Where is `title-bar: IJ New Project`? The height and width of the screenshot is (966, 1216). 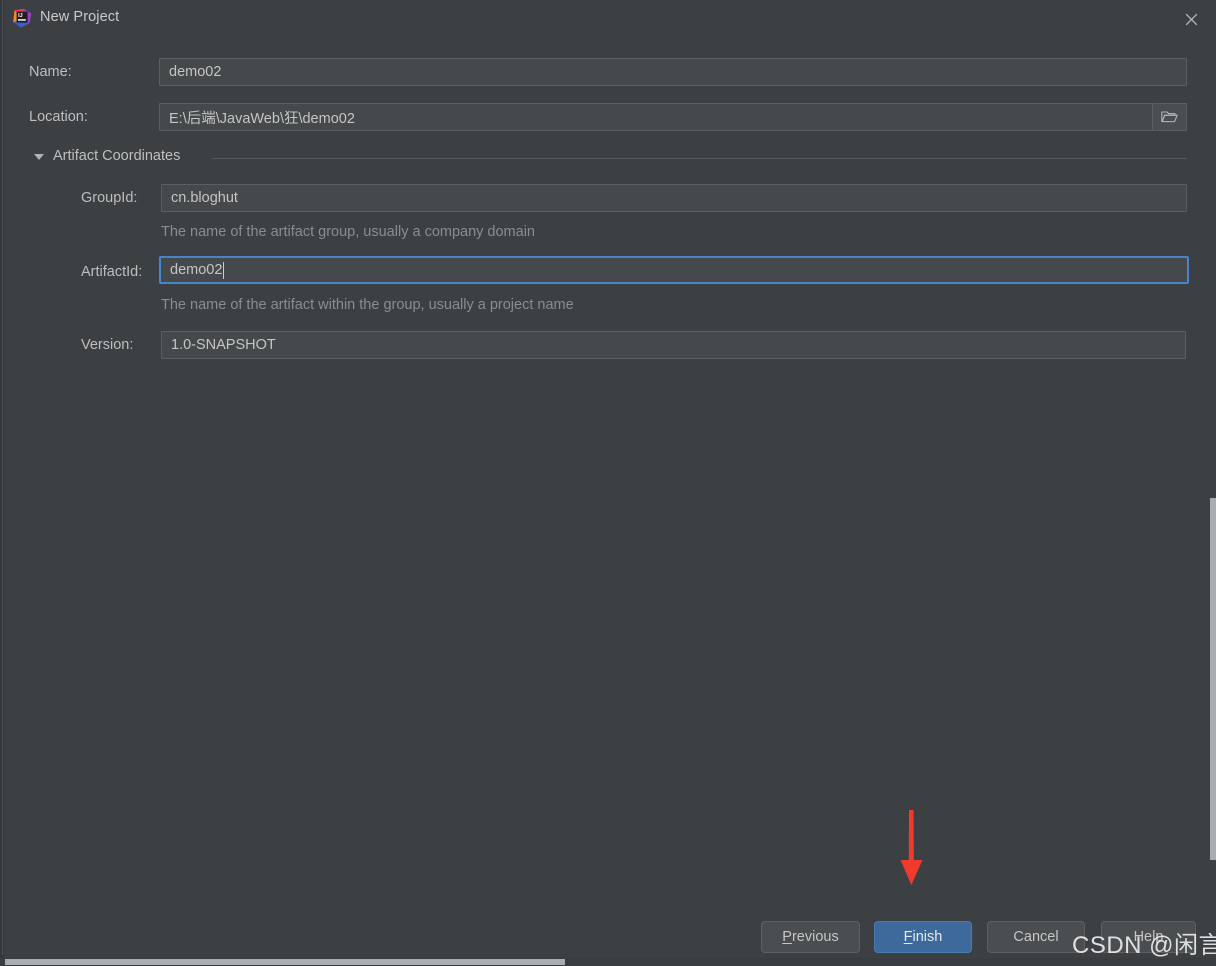
title-bar: IJ New Project is located at coordinates (610, 19).